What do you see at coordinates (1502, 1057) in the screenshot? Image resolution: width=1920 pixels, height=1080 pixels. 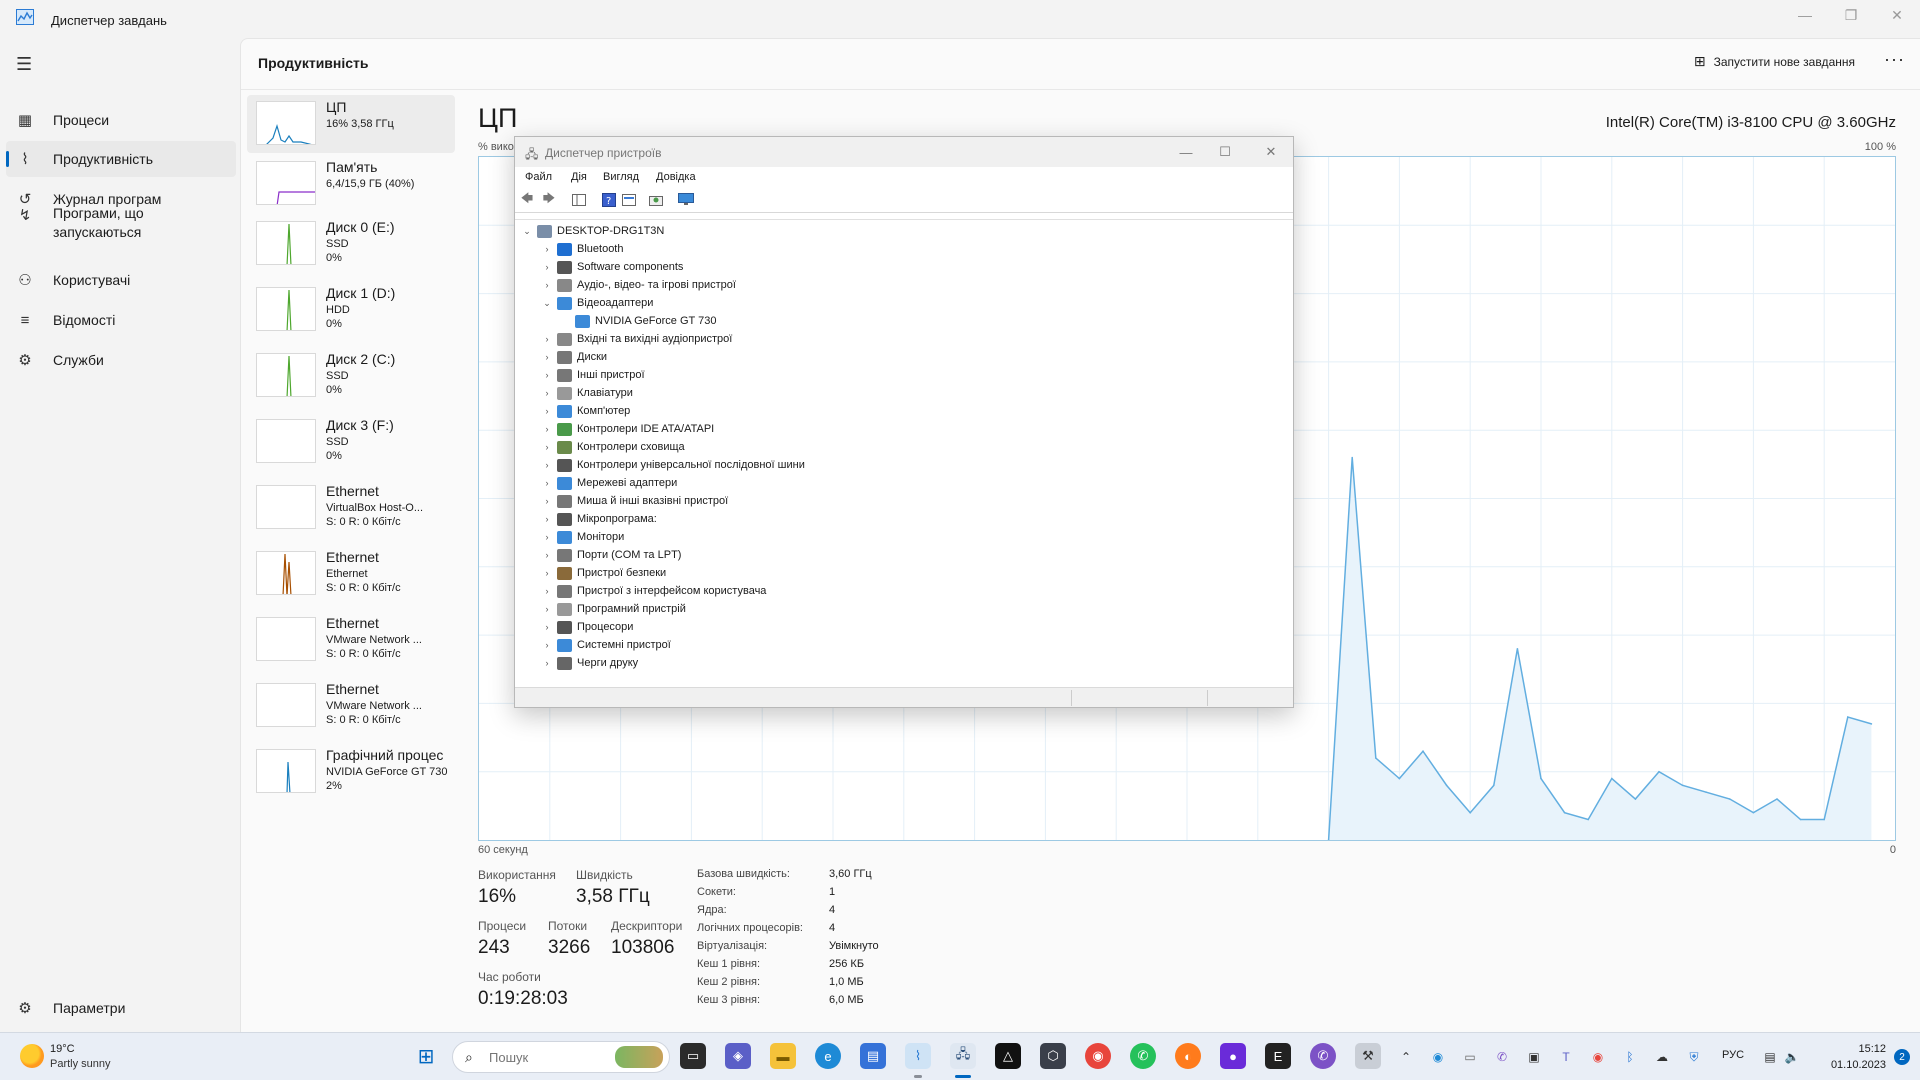 I see `tray-viber-icon: ✆` at bounding box center [1502, 1057].